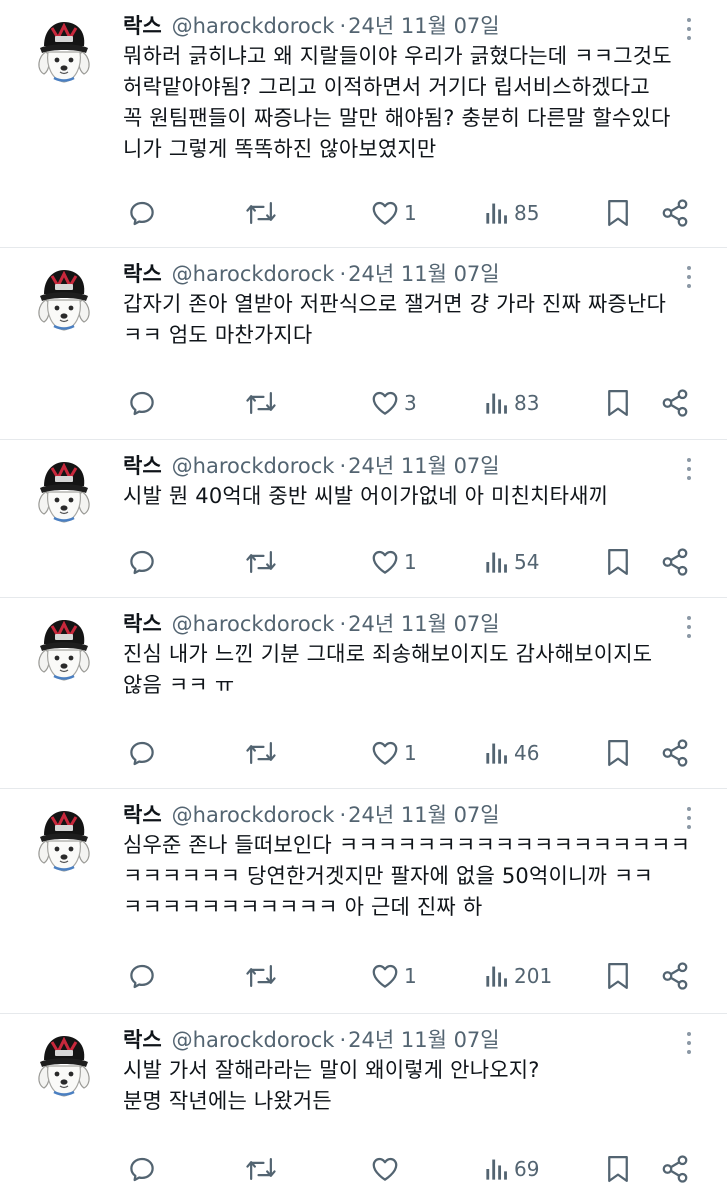 The image size is (727, 1200). I want to click on views-button: 69, so click(511, 1169).